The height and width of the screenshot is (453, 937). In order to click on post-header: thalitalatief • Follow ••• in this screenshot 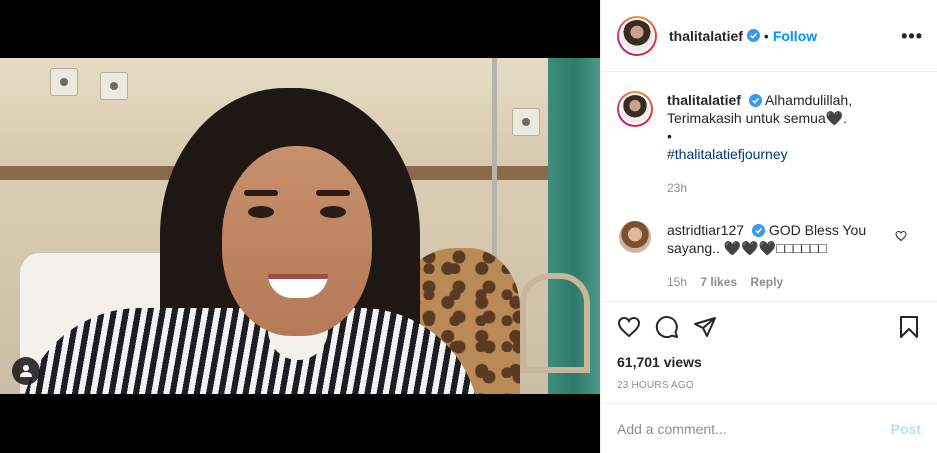, I will do `click(769, 36)`.